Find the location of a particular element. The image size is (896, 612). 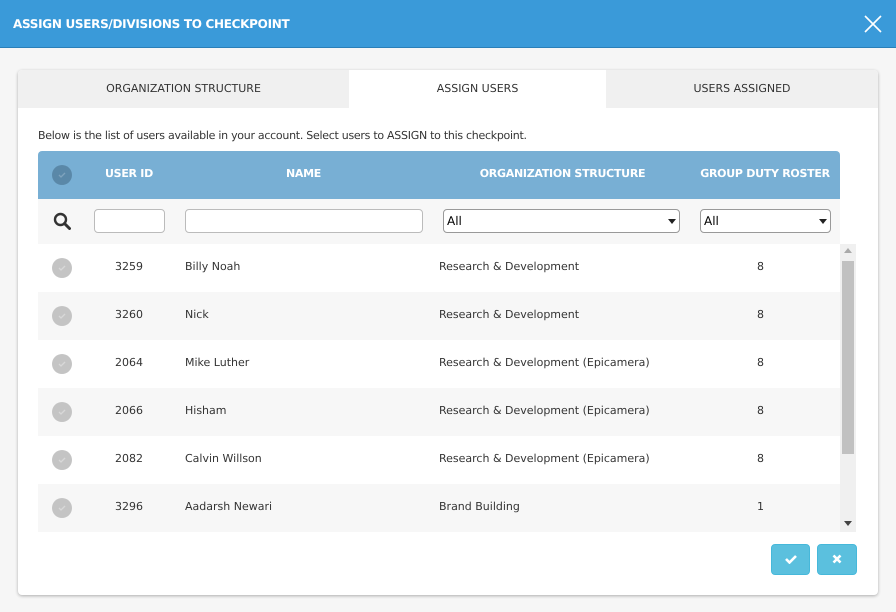

window-title: ASSIGN USERS/DIVISIONS TO CHECKPOINT is located at coordinates (151, 24).